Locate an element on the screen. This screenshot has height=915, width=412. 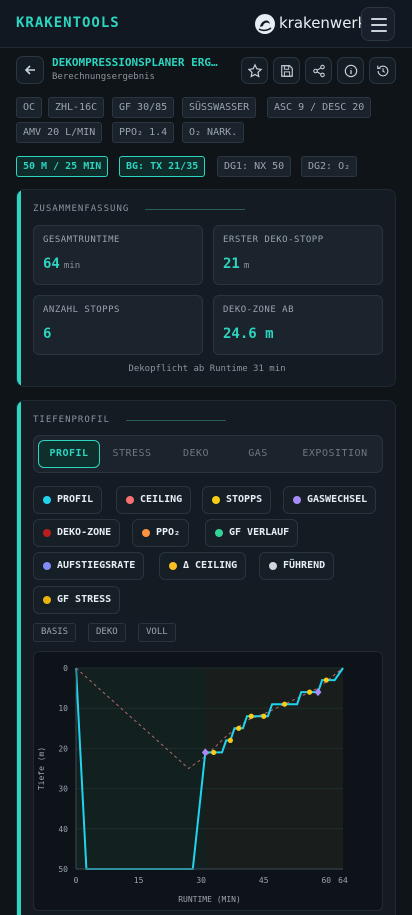
y-tick-label: 30 is located at coordinates (63, 789).